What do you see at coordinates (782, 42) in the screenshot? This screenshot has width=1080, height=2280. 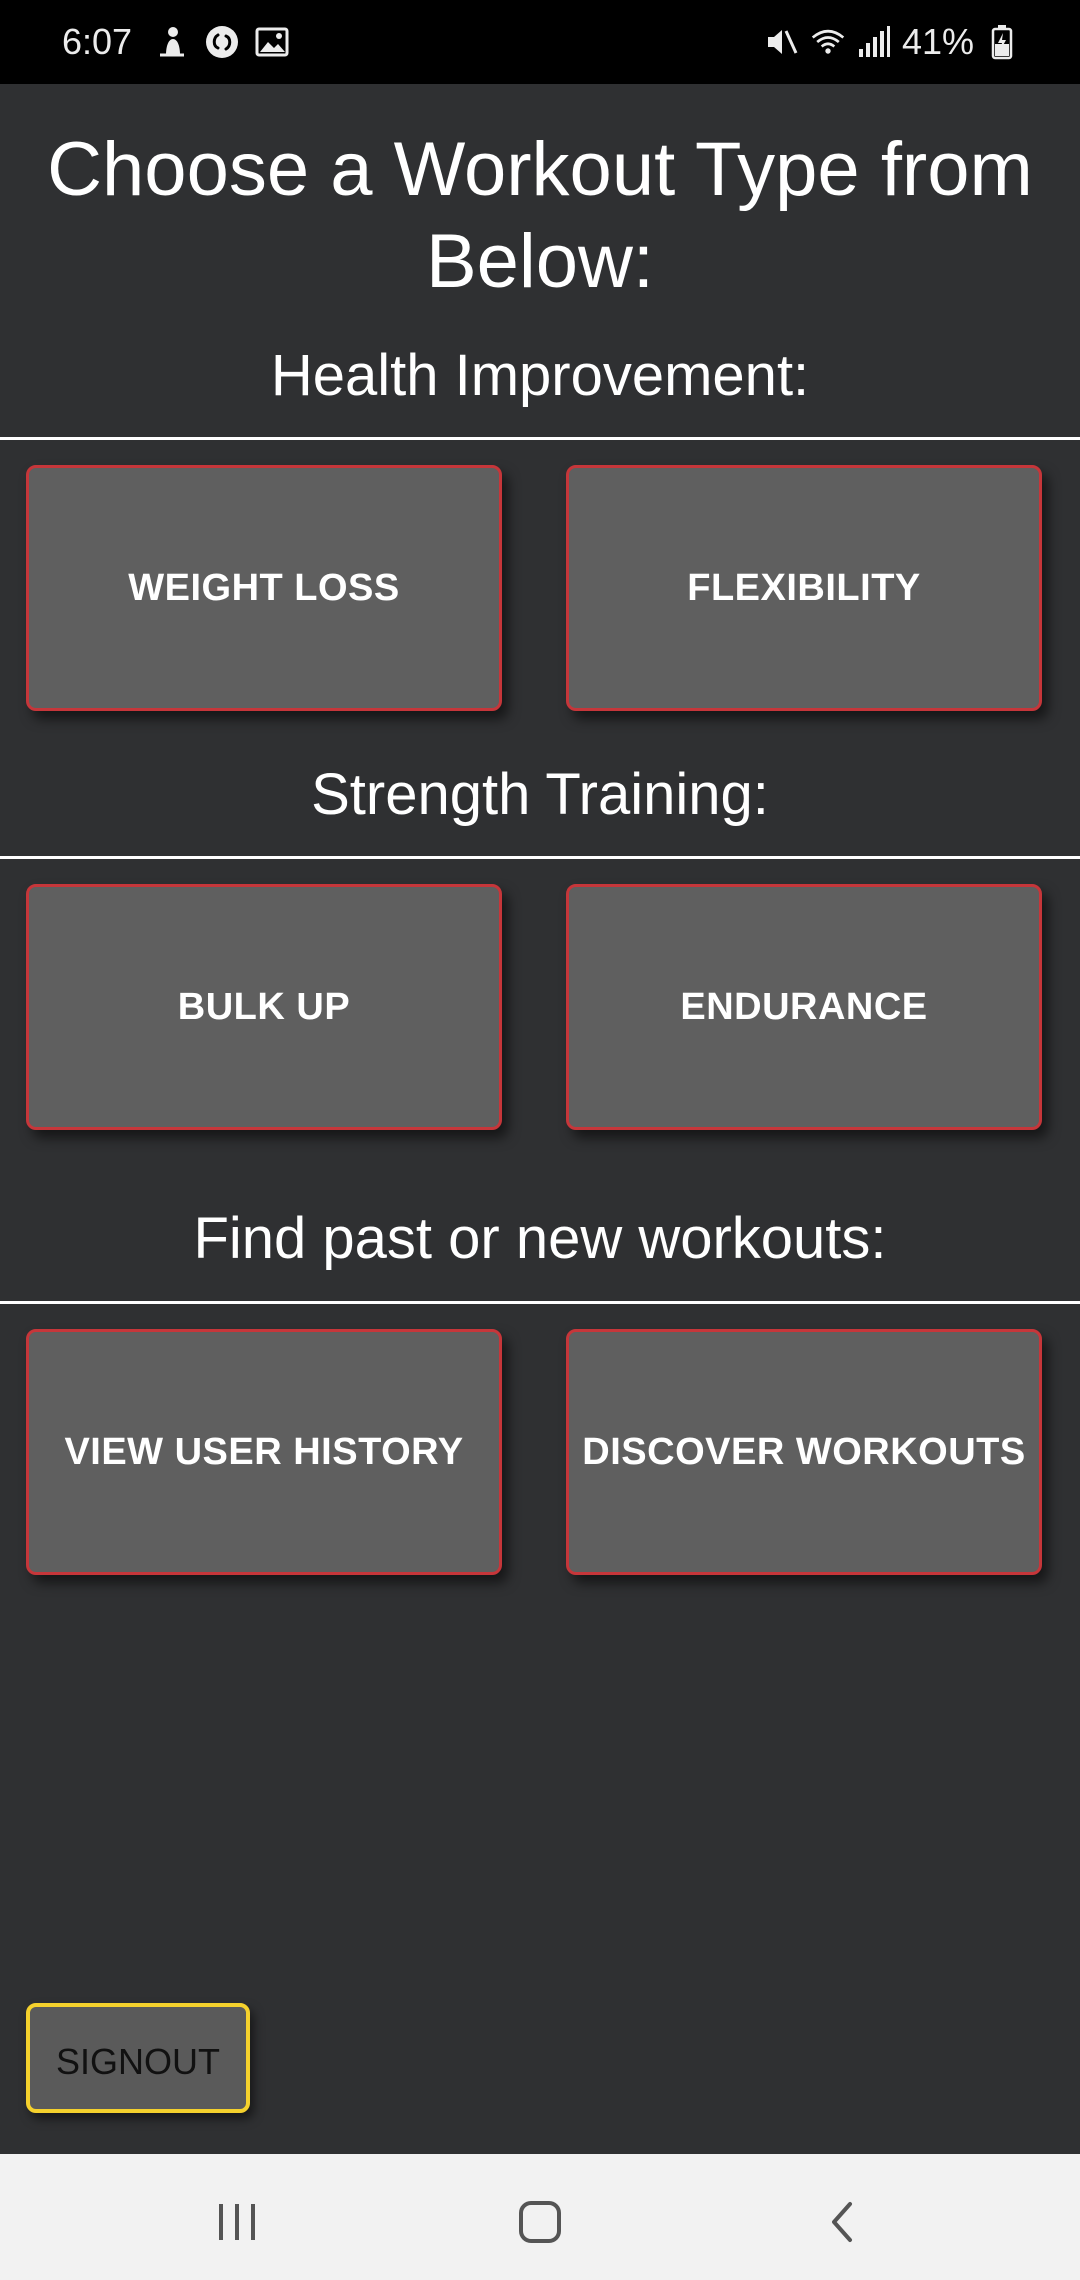 I see `mute-vibrate-icon` at bounding box center [782, 42].